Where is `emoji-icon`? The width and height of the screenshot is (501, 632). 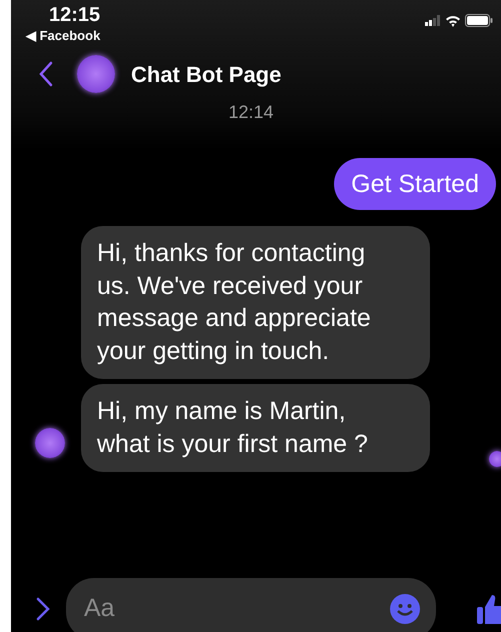 emoji-icon is located at coordinates (405, 609).